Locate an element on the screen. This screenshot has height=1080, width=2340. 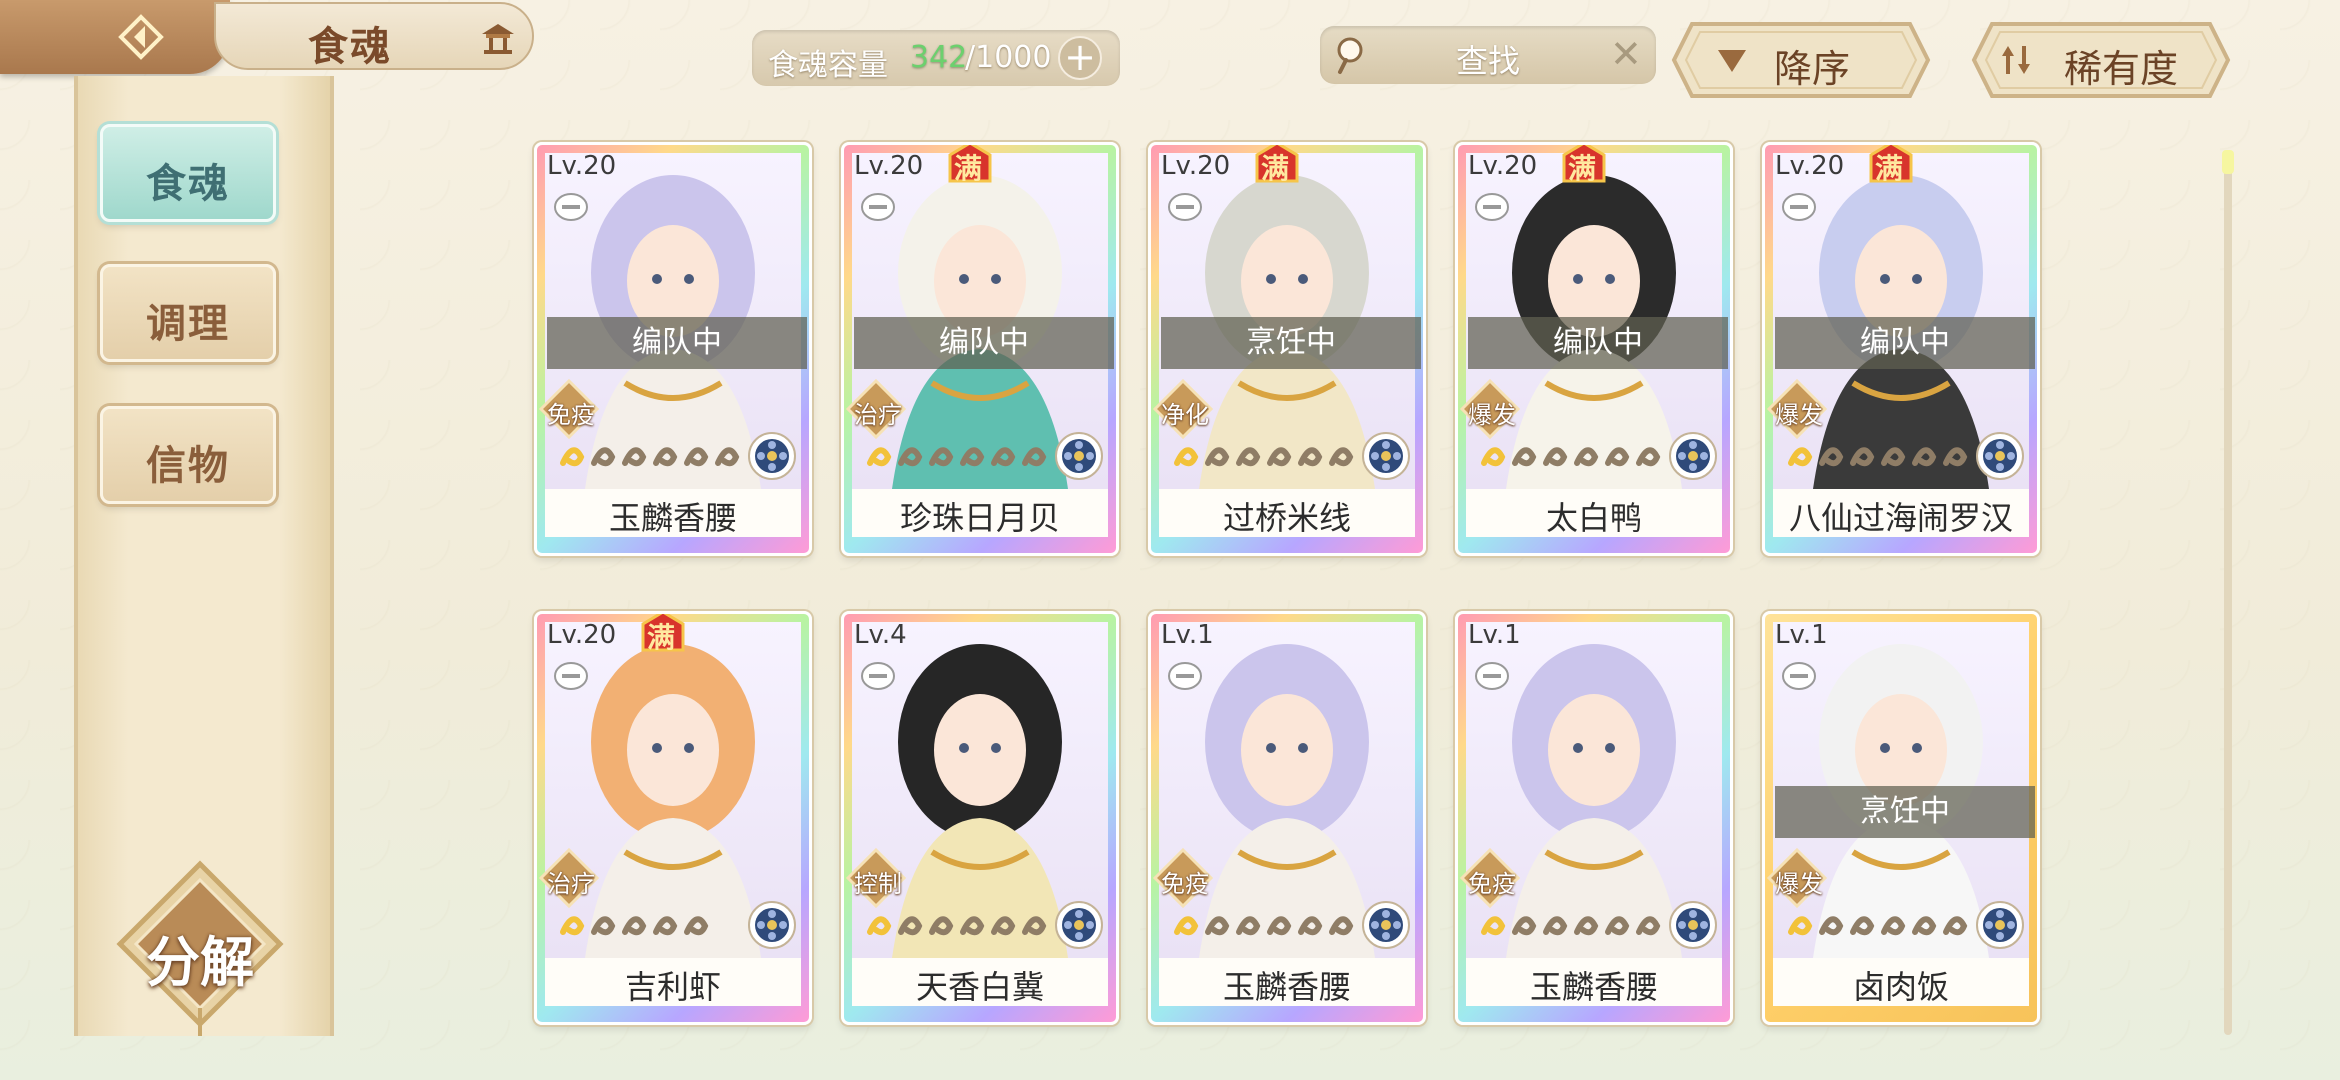
sort-label: 降序 is located at coordinates (1812, 69).